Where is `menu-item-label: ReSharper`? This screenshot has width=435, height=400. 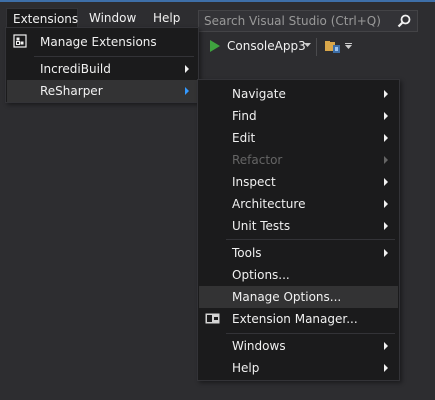 menu-item-label: ReSharper is located at coordinates (71, 91).